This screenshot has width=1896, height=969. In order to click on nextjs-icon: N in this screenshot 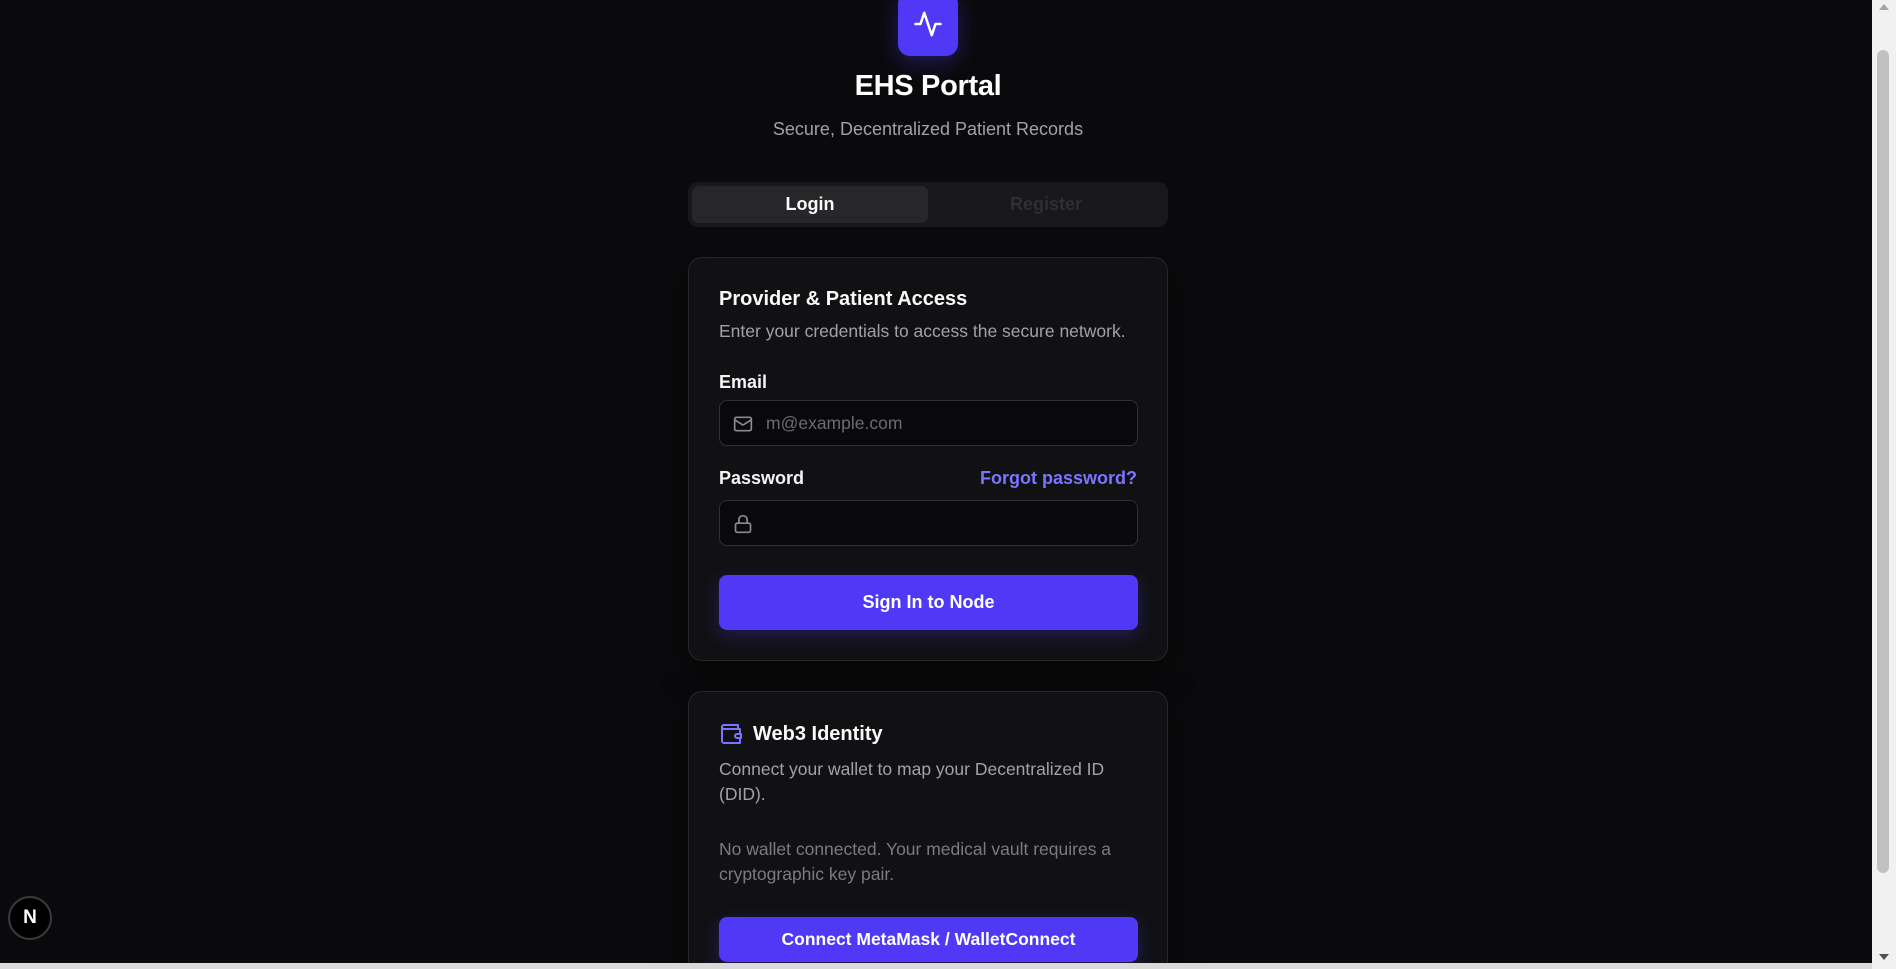, I will do `click(30, 917)`.